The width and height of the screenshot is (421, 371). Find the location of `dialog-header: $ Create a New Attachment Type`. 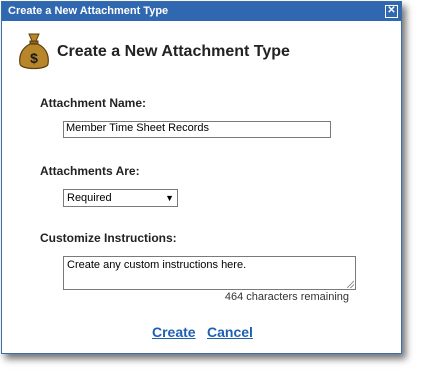

dialog-header: $ Create a New Attachment Type is located at coordinates (153, 52).